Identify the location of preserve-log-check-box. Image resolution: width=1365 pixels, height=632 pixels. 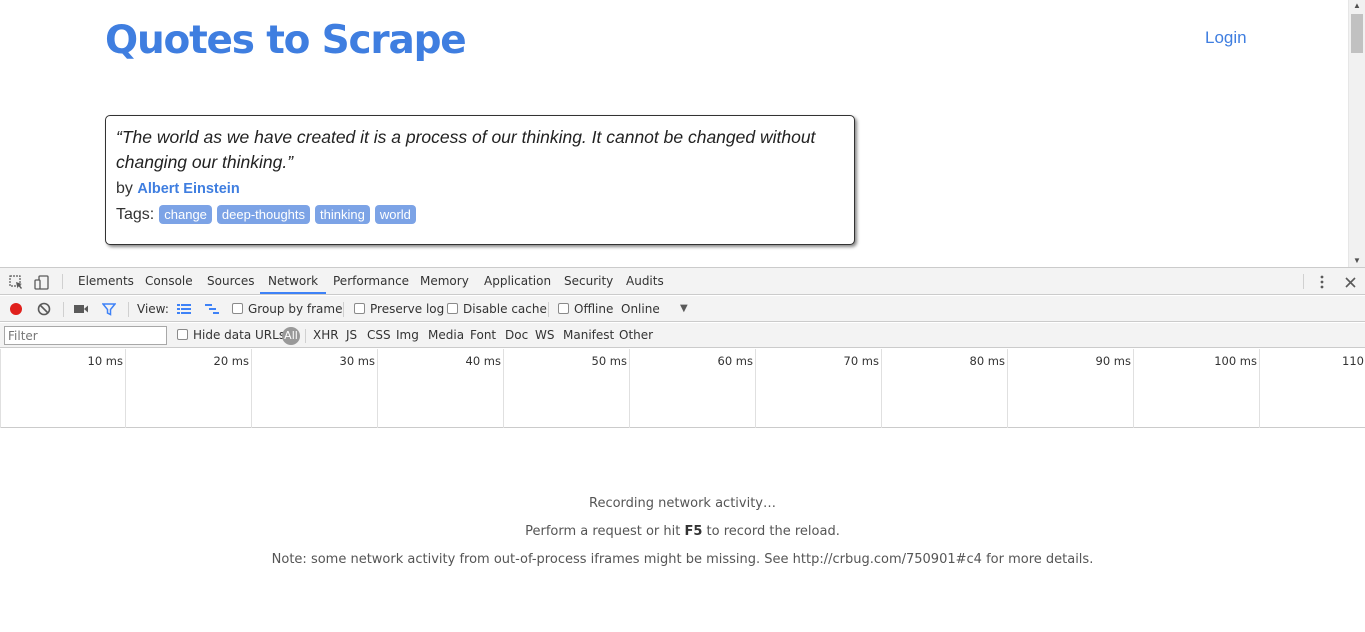
(359, 308).